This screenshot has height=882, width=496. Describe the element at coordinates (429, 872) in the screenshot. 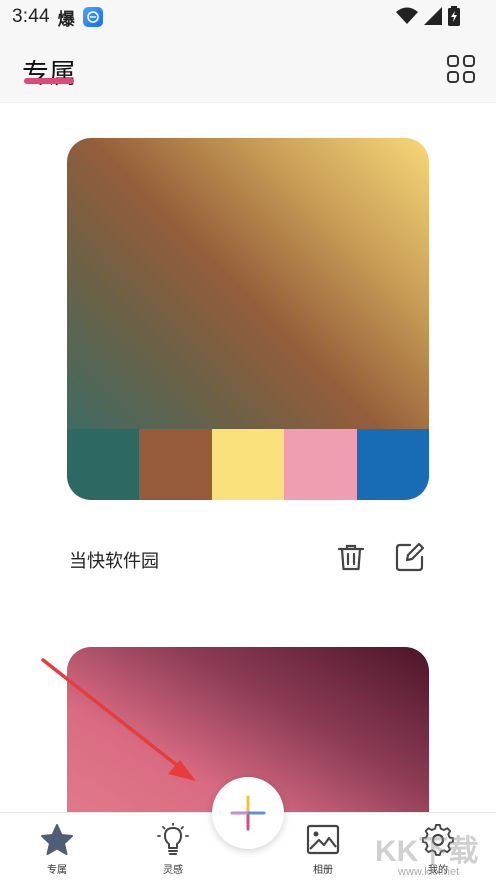

I see `watermark-url: www.kkx.net` at that location.